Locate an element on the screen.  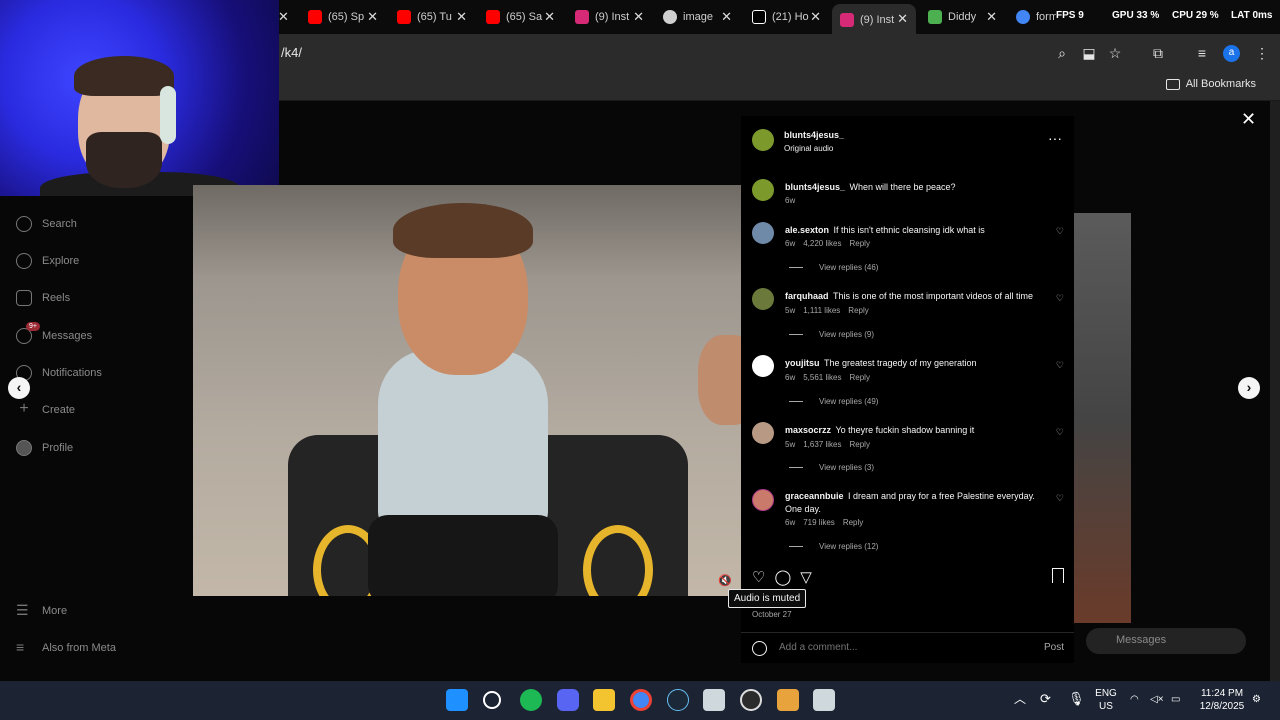
previous-post-arrow: ‹ is located at coordinates (19, 388).